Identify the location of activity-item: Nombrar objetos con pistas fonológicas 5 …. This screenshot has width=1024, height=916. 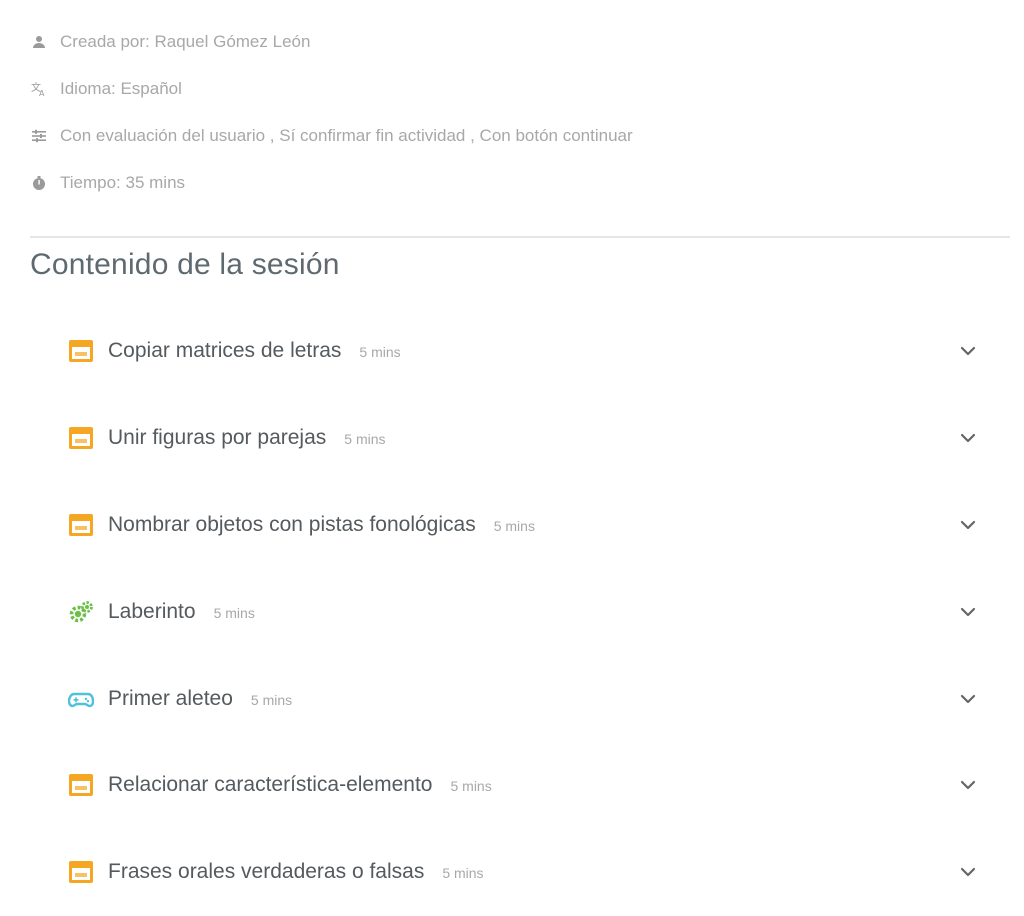
(512, 525).